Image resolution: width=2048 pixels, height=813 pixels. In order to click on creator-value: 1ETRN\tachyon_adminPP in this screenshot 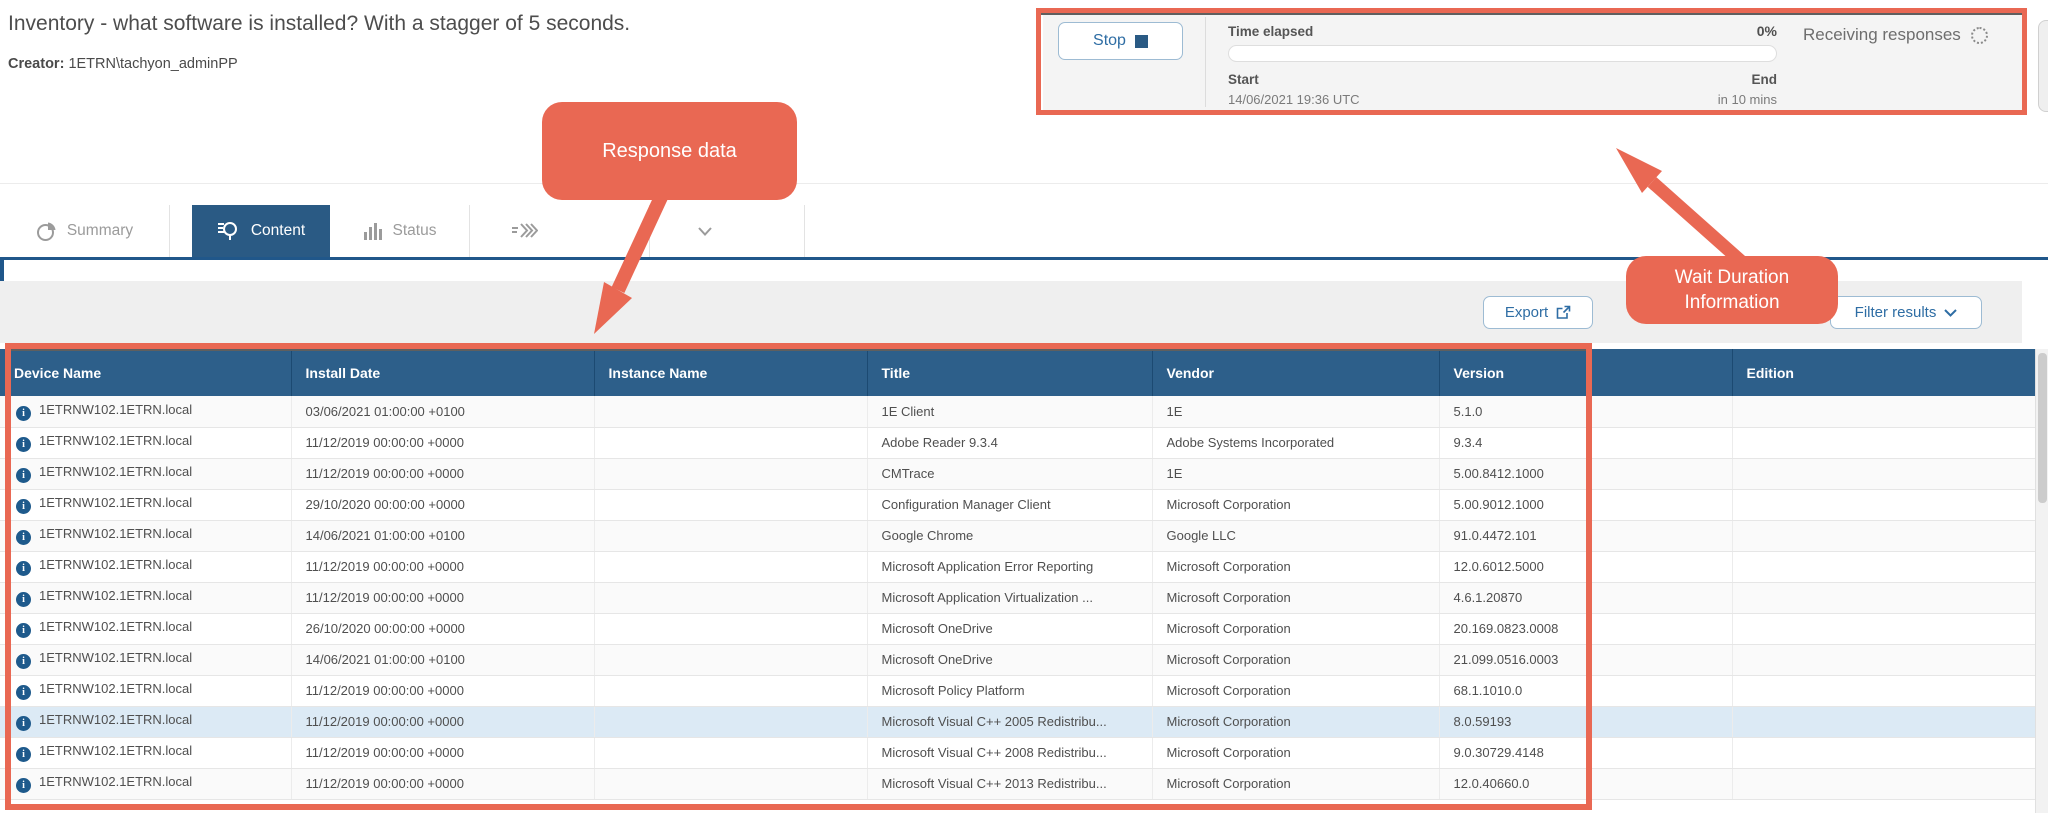, I will do `click(153, 64)`.